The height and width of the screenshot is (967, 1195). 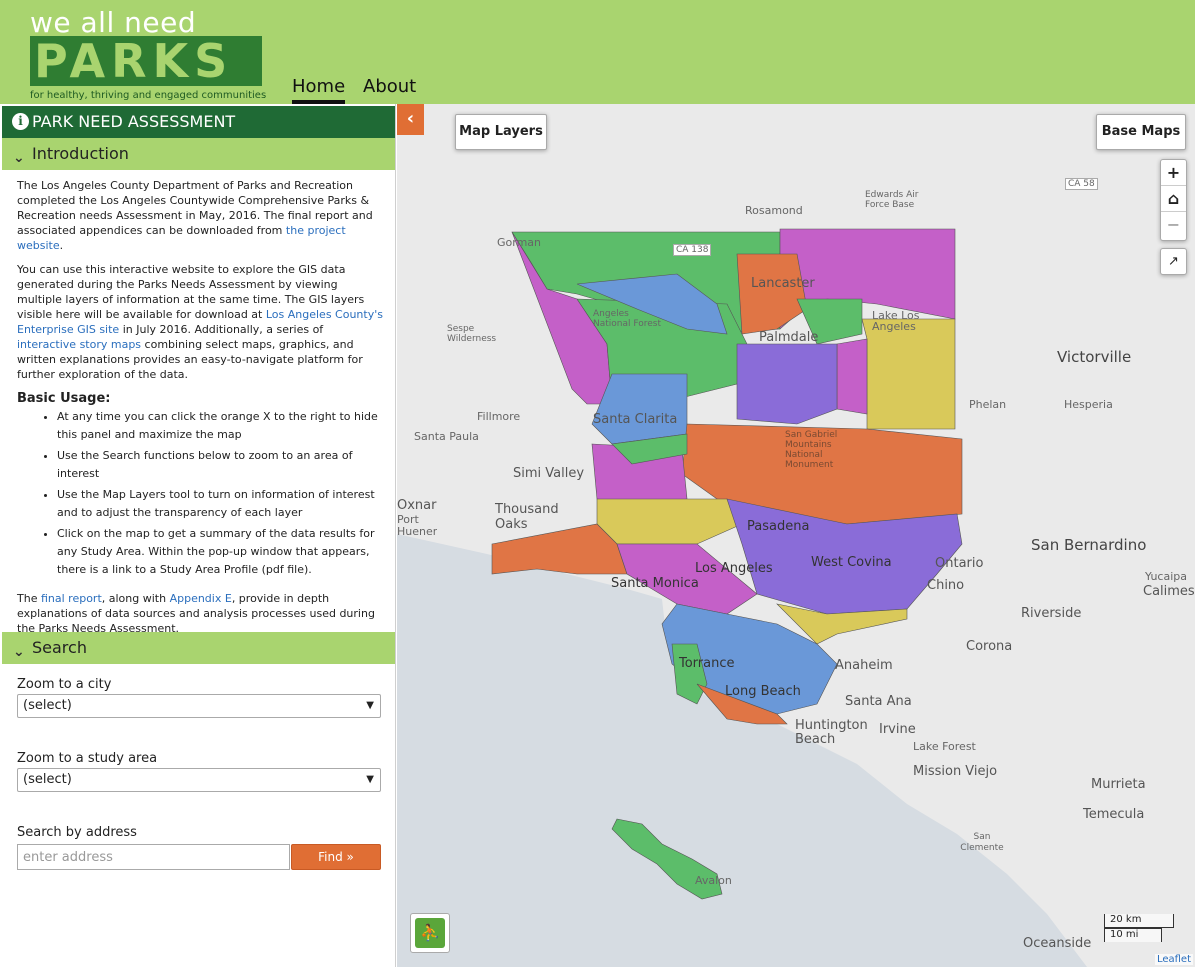 I want to click on share-icon: ↗, so click(x=1173, y=261).